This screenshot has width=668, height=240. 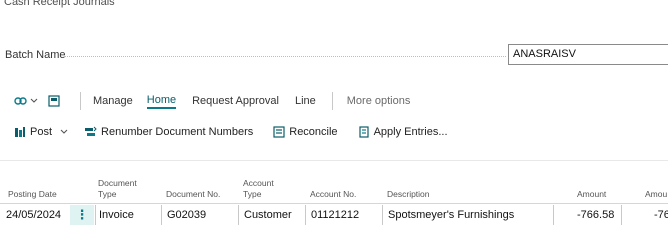 What do you see at coordinates (364, 132) in the screenshot?
I see `apply-entries-icon` at bounding box center [364, 132].